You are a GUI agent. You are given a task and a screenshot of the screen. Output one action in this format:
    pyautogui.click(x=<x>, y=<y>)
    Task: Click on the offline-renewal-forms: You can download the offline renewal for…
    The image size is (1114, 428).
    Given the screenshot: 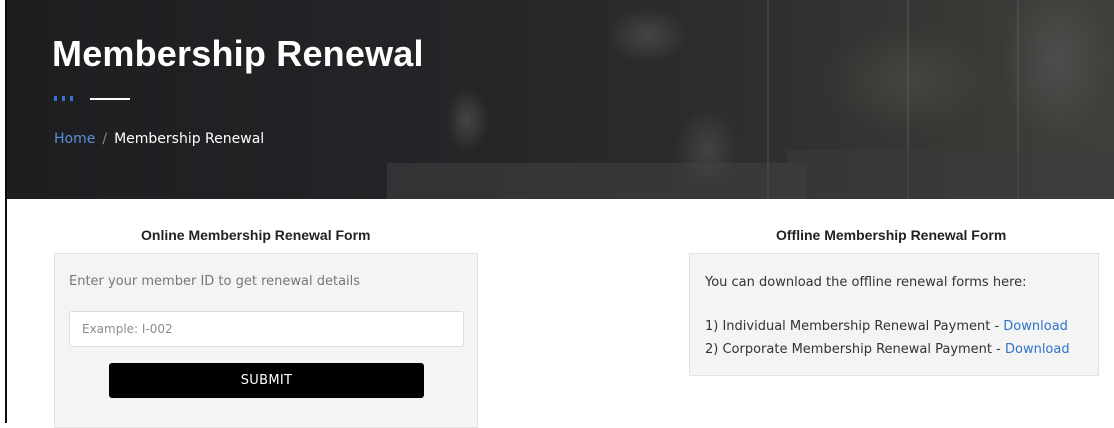 What is the action you would take?
    pyautogui.click(x=894, y=314)
    